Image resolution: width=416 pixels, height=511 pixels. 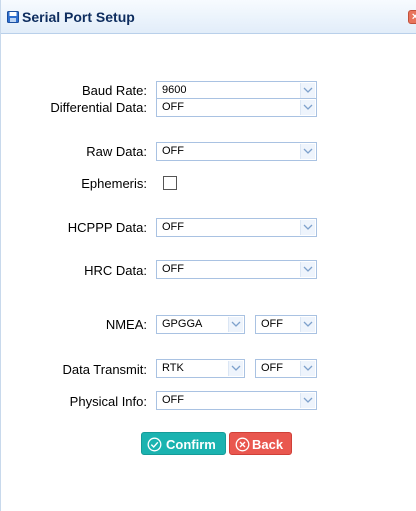 I want to click on nmea-label: NMEA:, so click(x=126, y=324).